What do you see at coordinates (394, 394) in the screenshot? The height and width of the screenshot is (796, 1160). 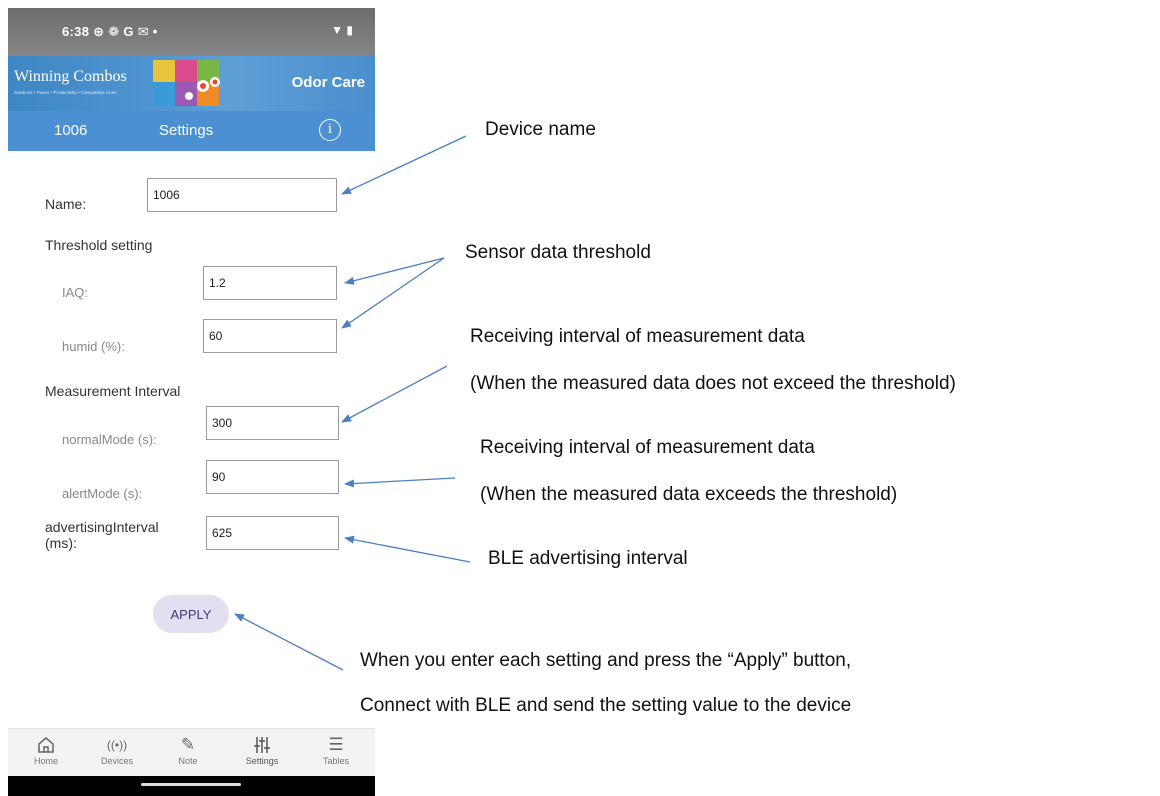 I see `arrow-normal-interval` at bounding box center [394, 394].